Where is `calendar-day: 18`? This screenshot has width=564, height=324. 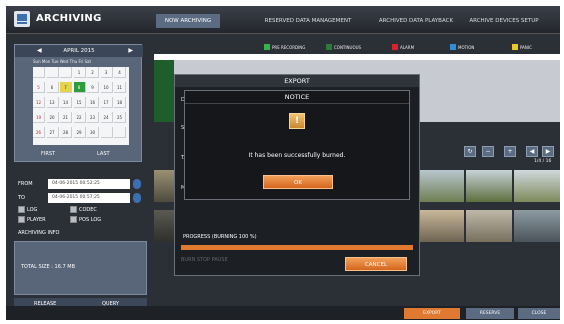
calendar-day: 18 is located at coordinates (120, 102).